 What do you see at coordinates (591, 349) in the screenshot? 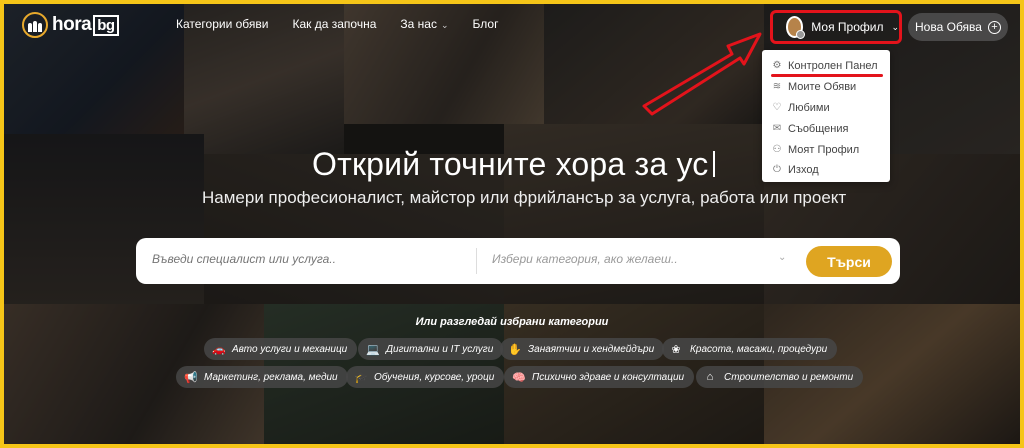
I see `chip-label: Занаятчии и хендмейдъри` at bounding box center [591, 349].